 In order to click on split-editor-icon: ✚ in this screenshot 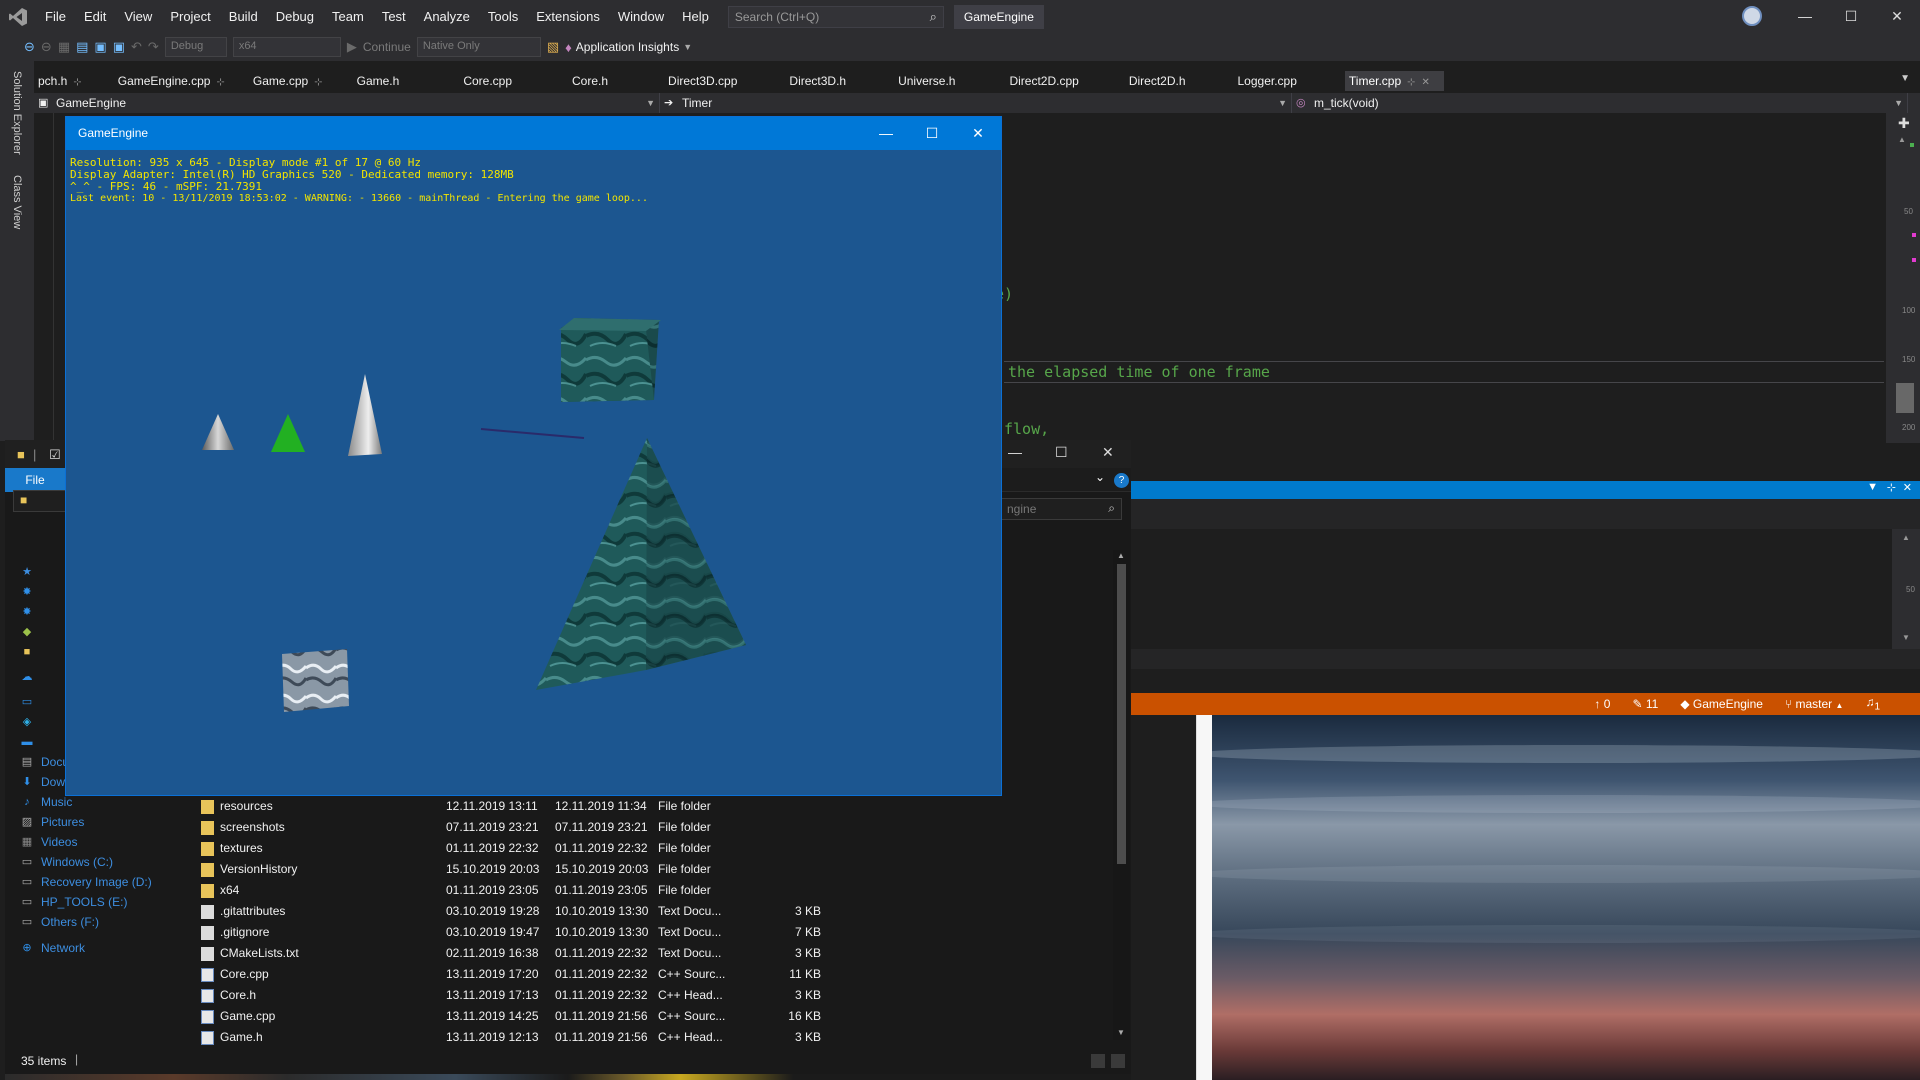, I will do `click(1904, 123)`.